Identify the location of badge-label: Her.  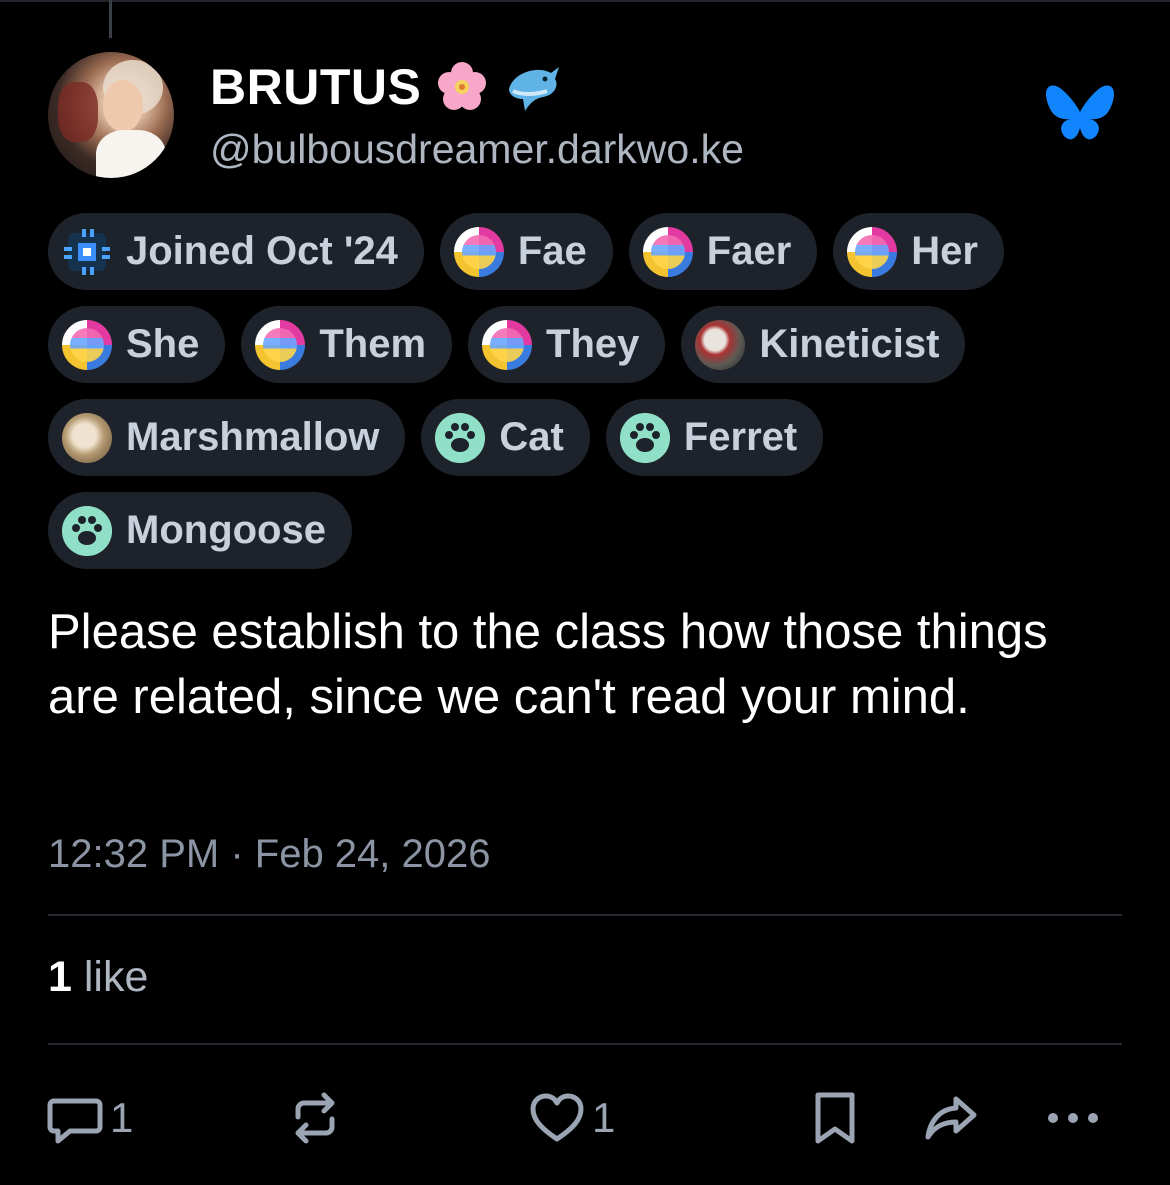
(944, 251).